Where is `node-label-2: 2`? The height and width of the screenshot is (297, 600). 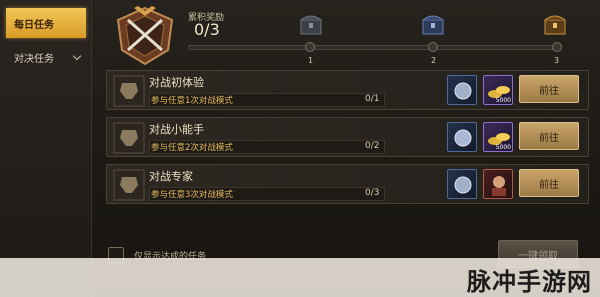
node-label-2: 2 is located at coordinates (434, 60).